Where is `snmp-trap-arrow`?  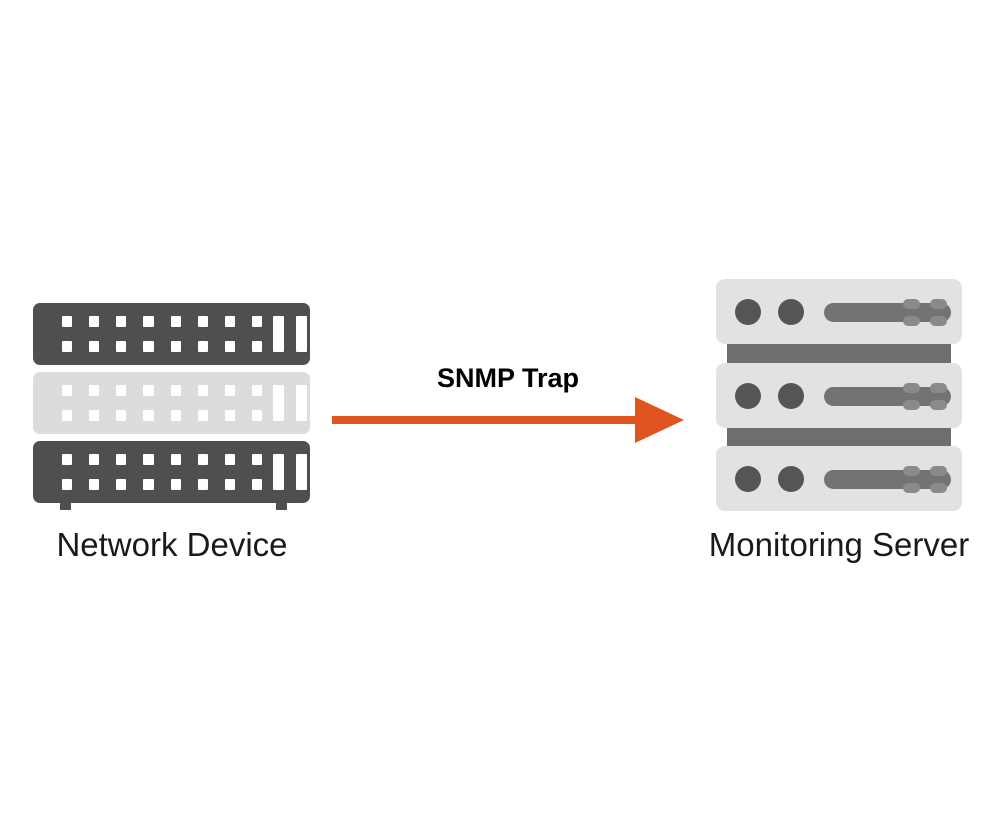 snmp-trap-arrow is located at coordinates (508, 420).